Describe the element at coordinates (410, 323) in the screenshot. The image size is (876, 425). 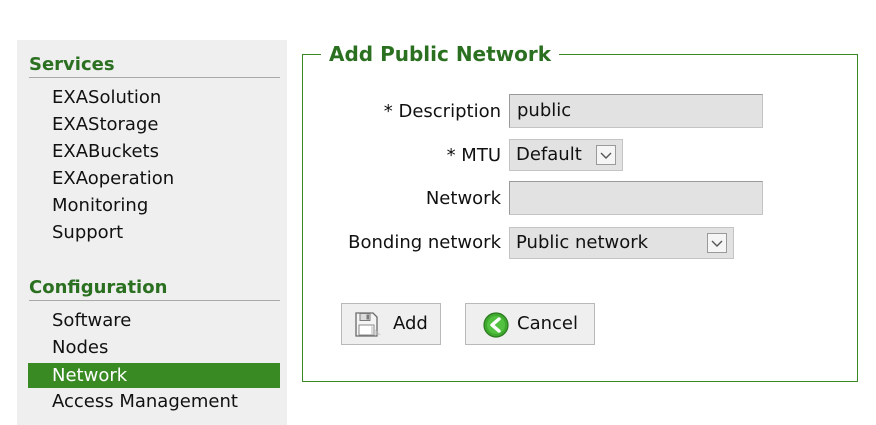
I see `add-button-label: Add` at that location.